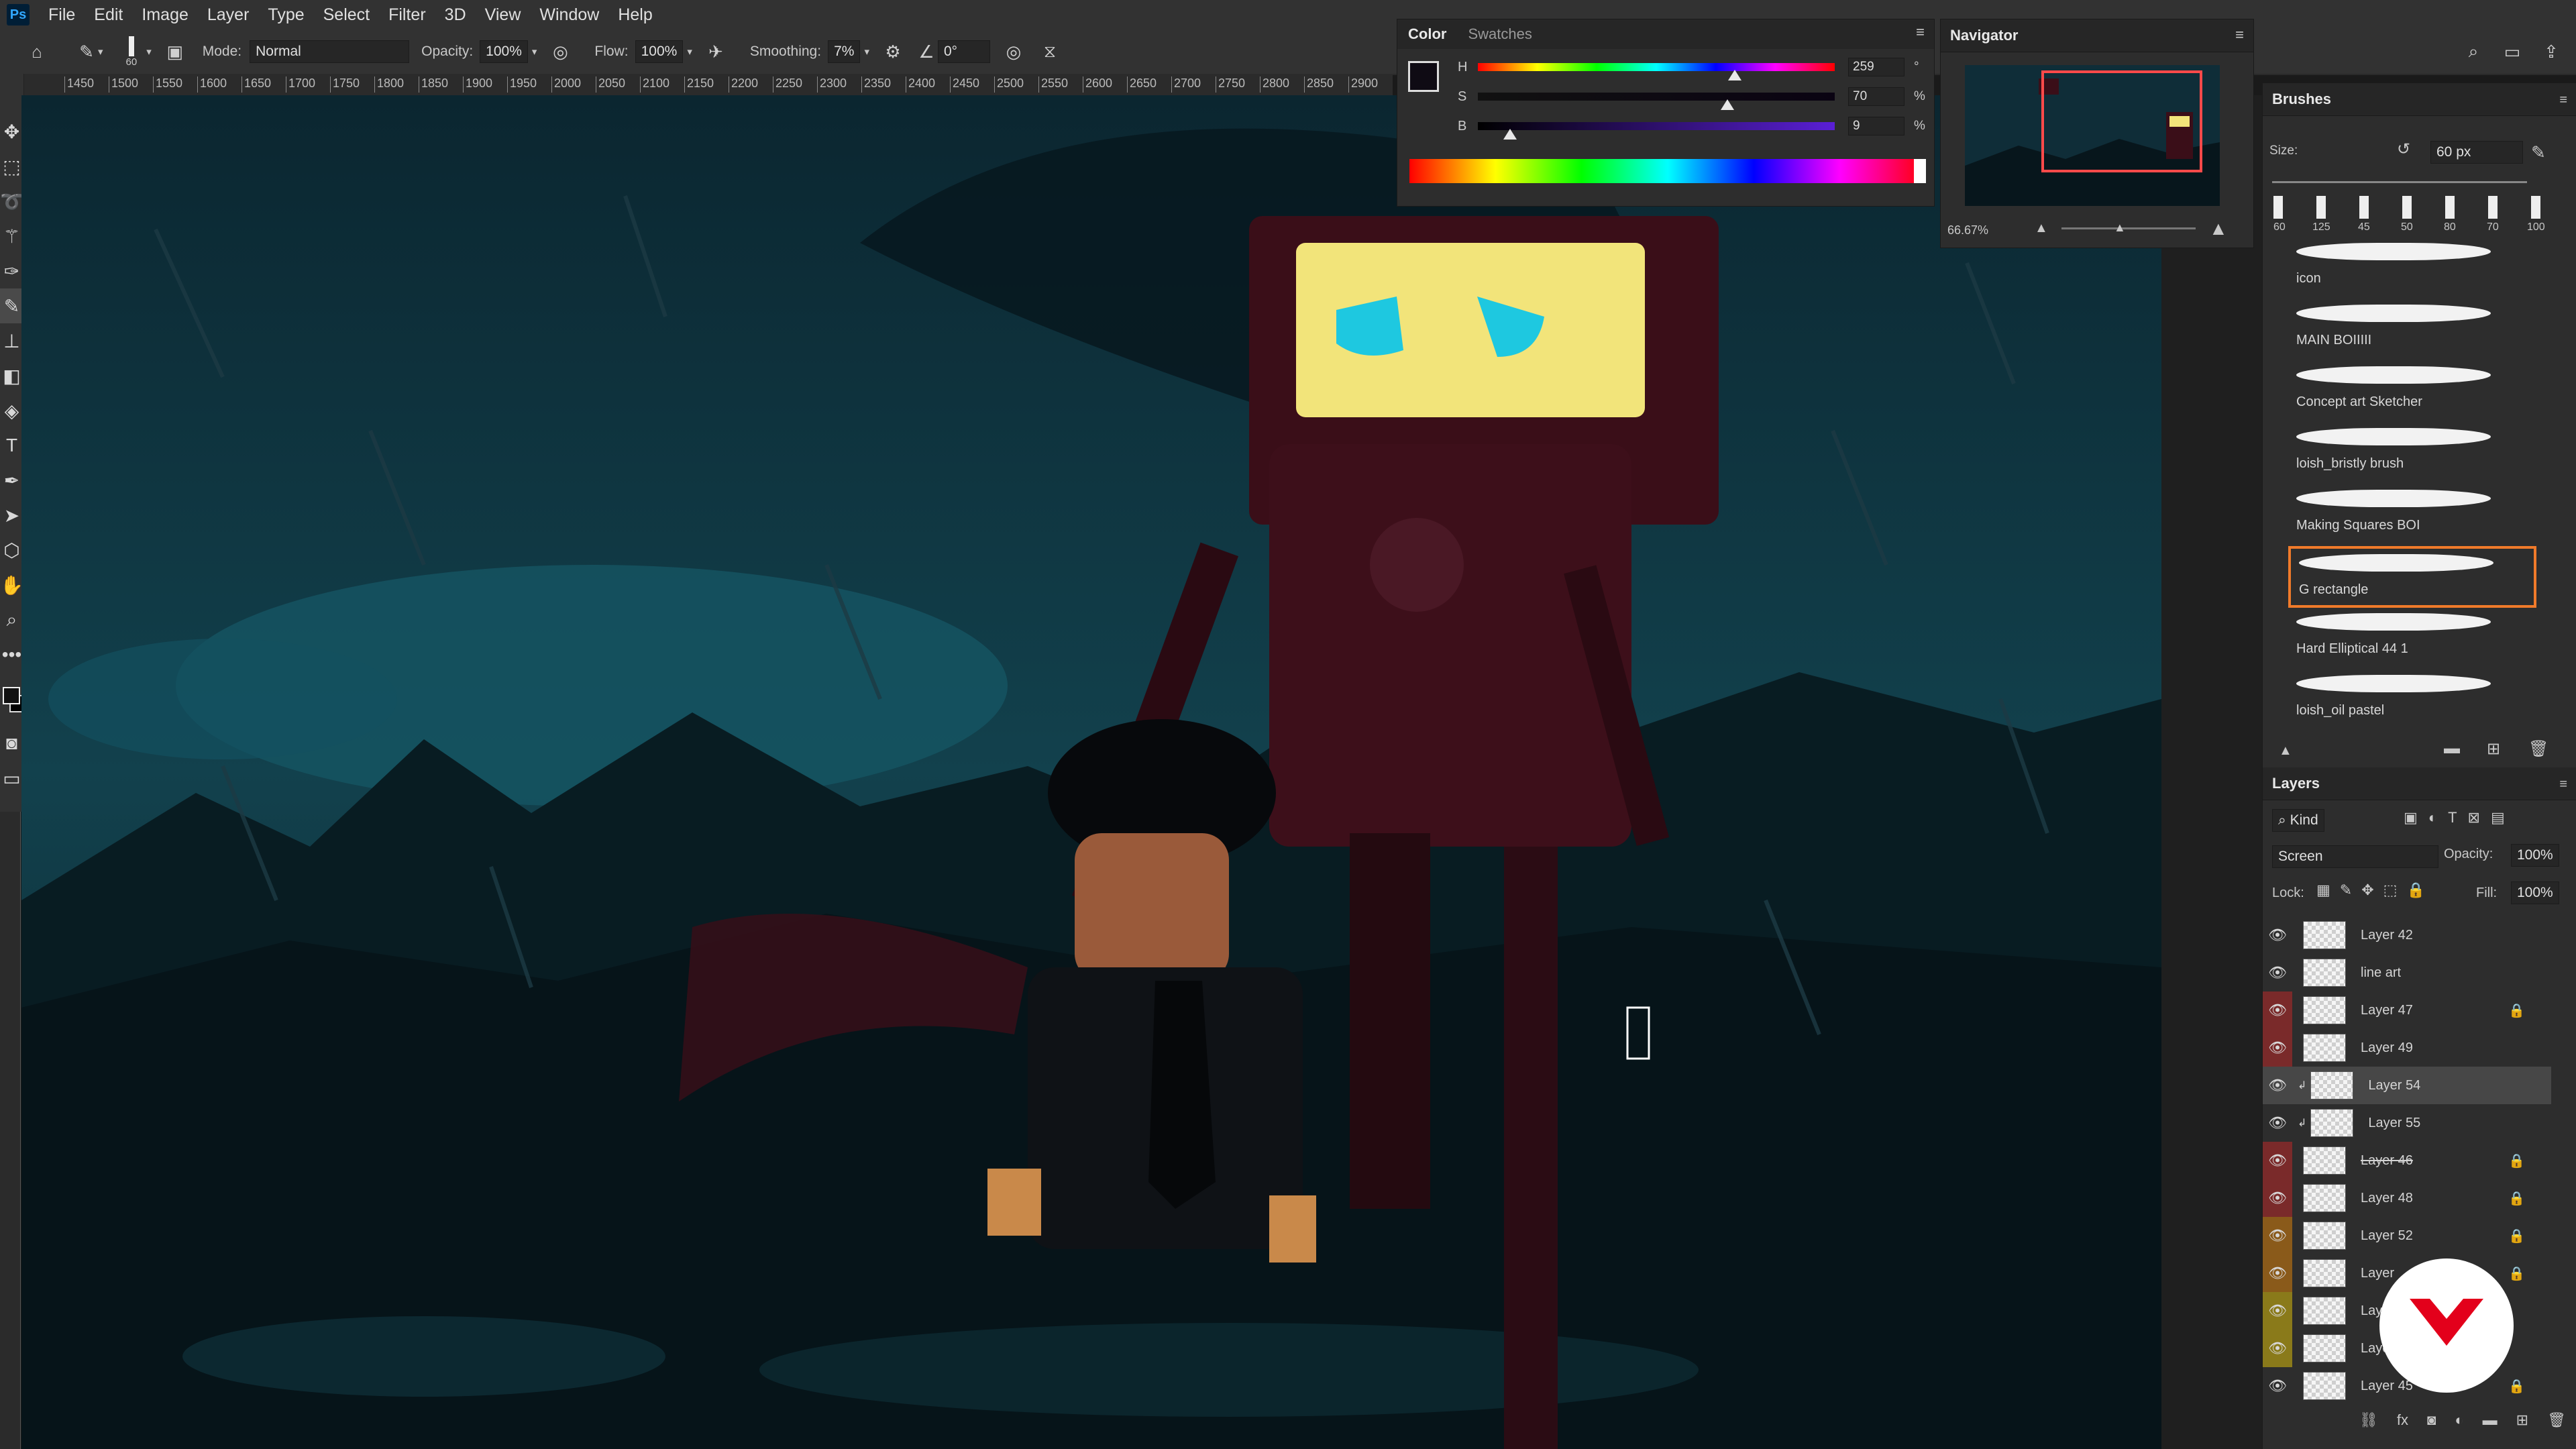 The image size is (2576, 1449). Describe the element at coordinates (12, 445) in the screenshot. I see `type-tool-icon: T` at that location.